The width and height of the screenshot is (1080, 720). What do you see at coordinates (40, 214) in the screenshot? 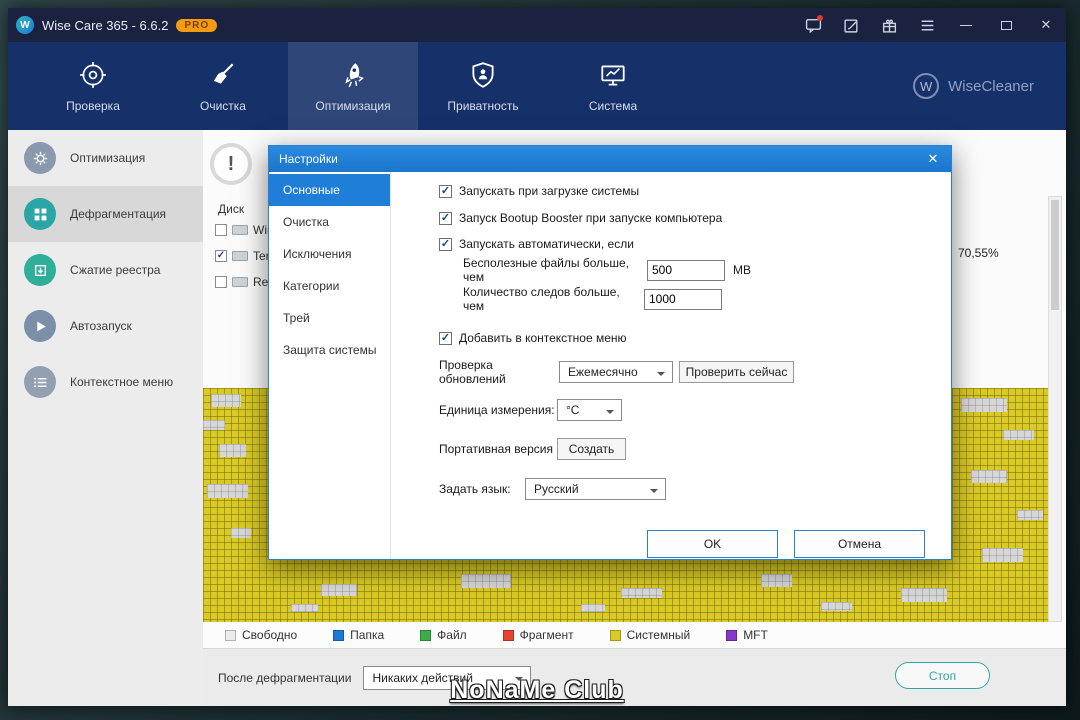
I see `defrag-blocks-icon` at bounding box center [40, 214].